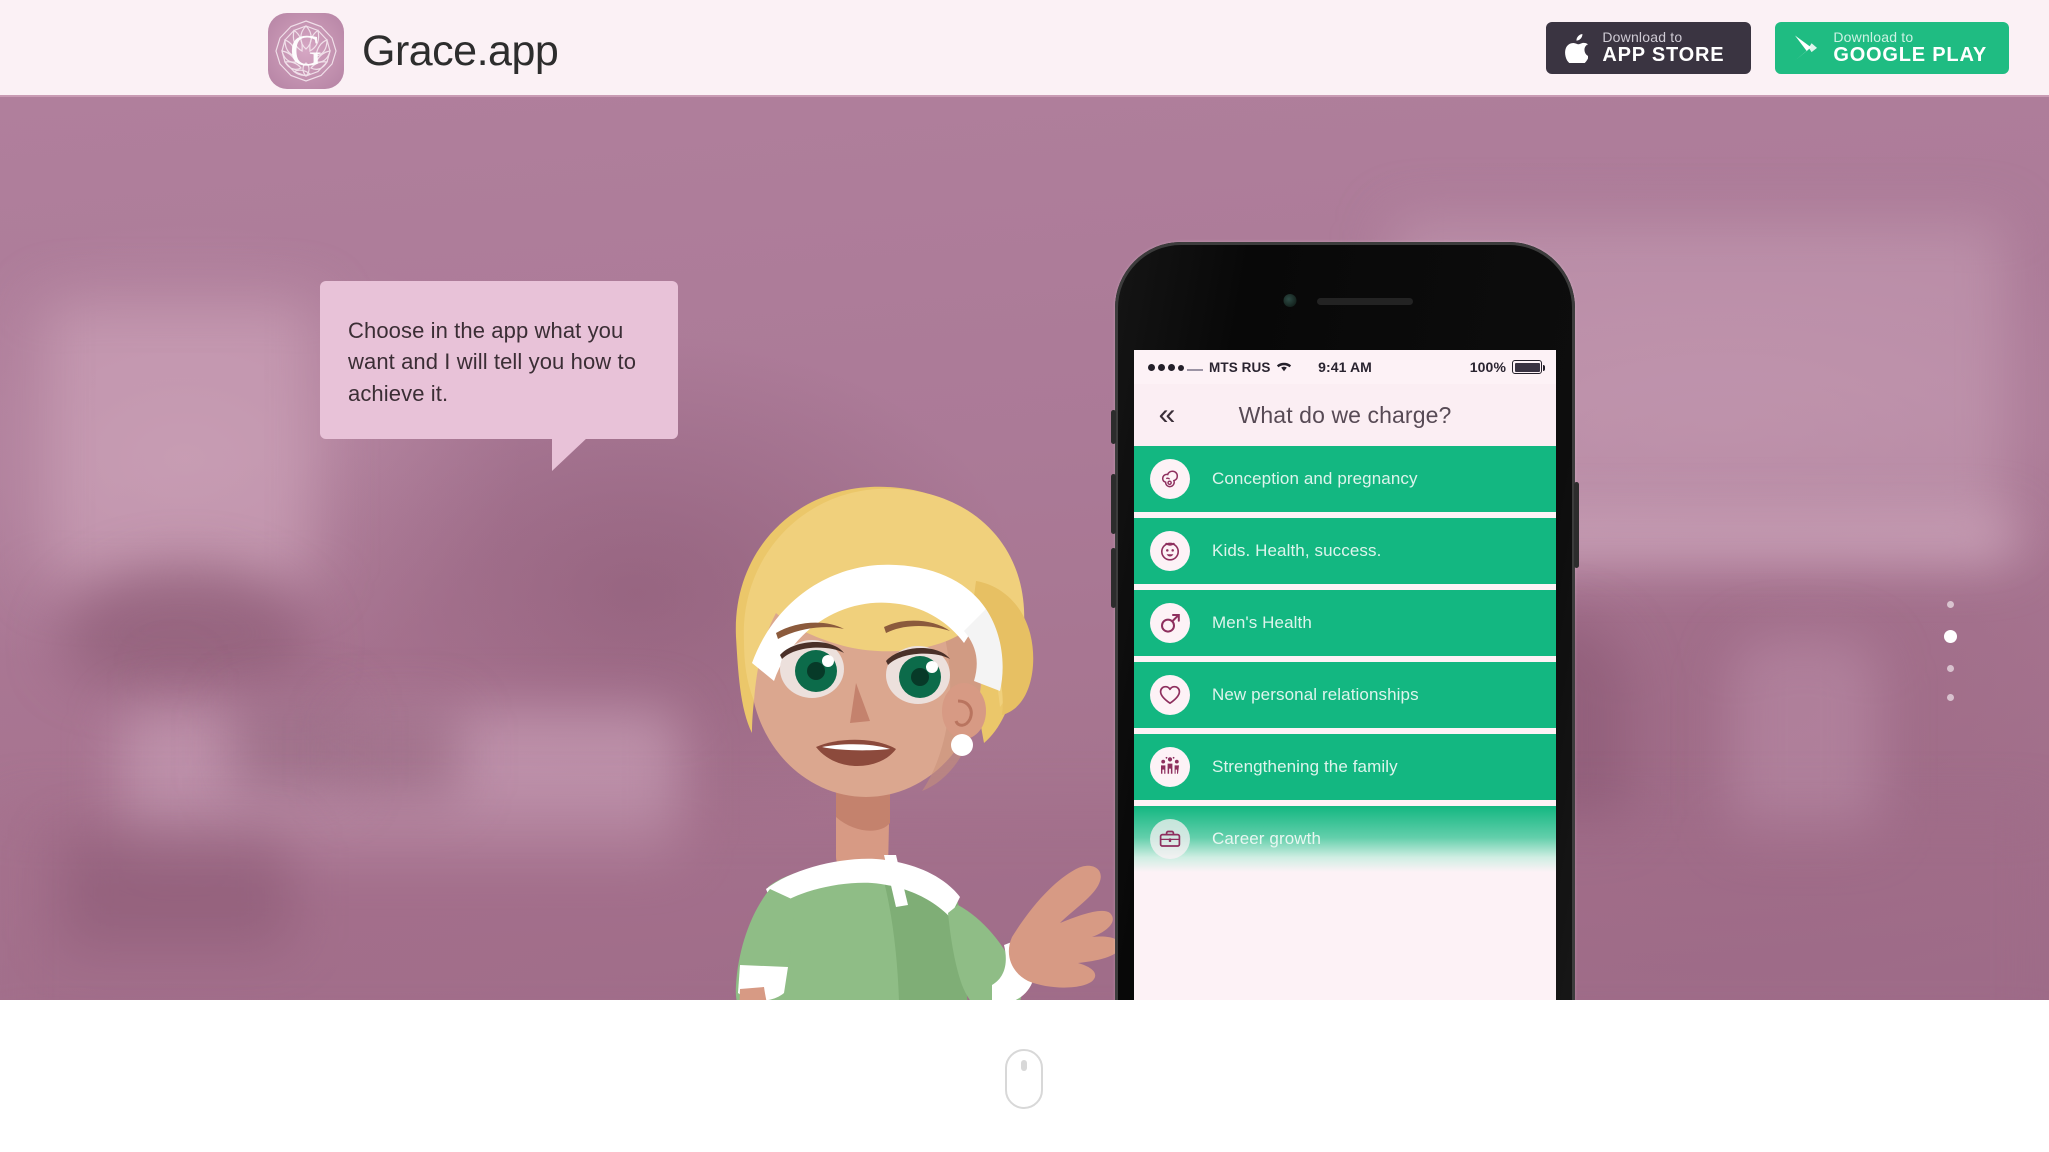  I want to click on svg-text: G, so click(306, 50).